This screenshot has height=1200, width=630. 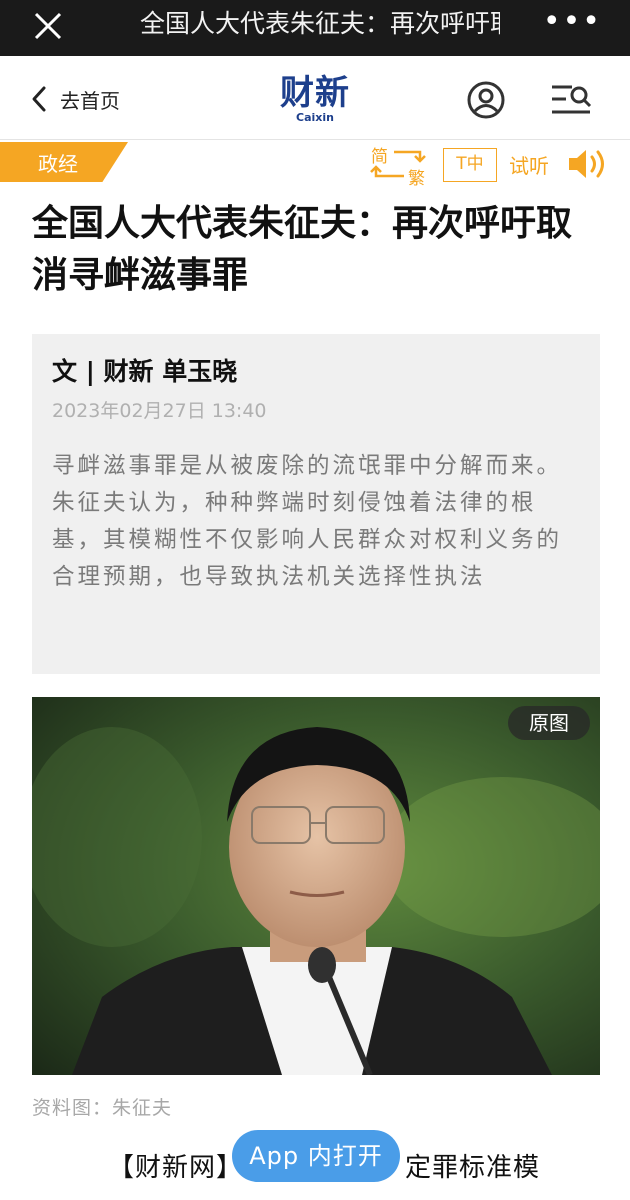 I want to click on speaker-icon, so click(x=588, y=164).